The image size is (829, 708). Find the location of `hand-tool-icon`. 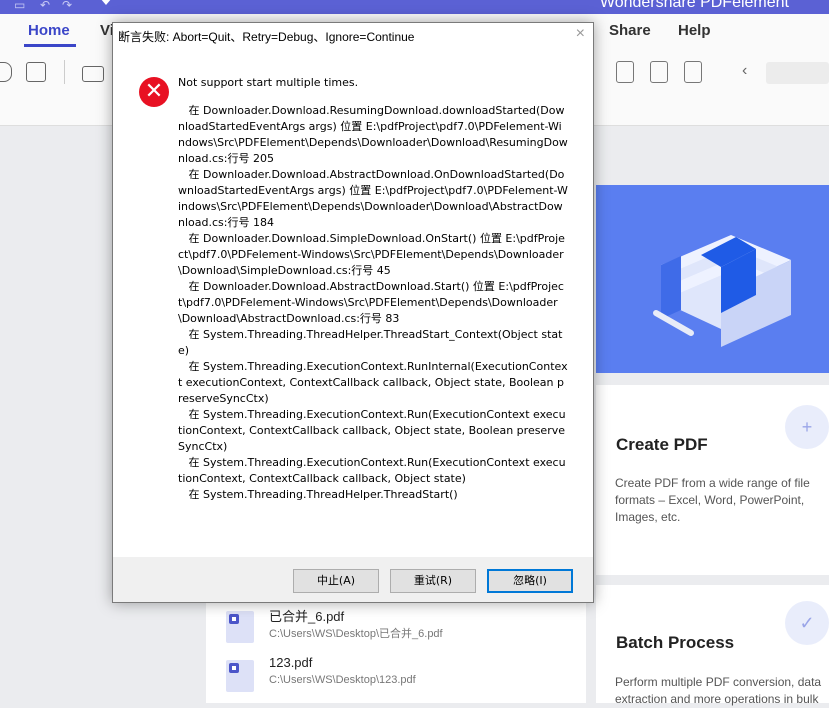

hand-tool-icon is located at coordinates (6, 72).